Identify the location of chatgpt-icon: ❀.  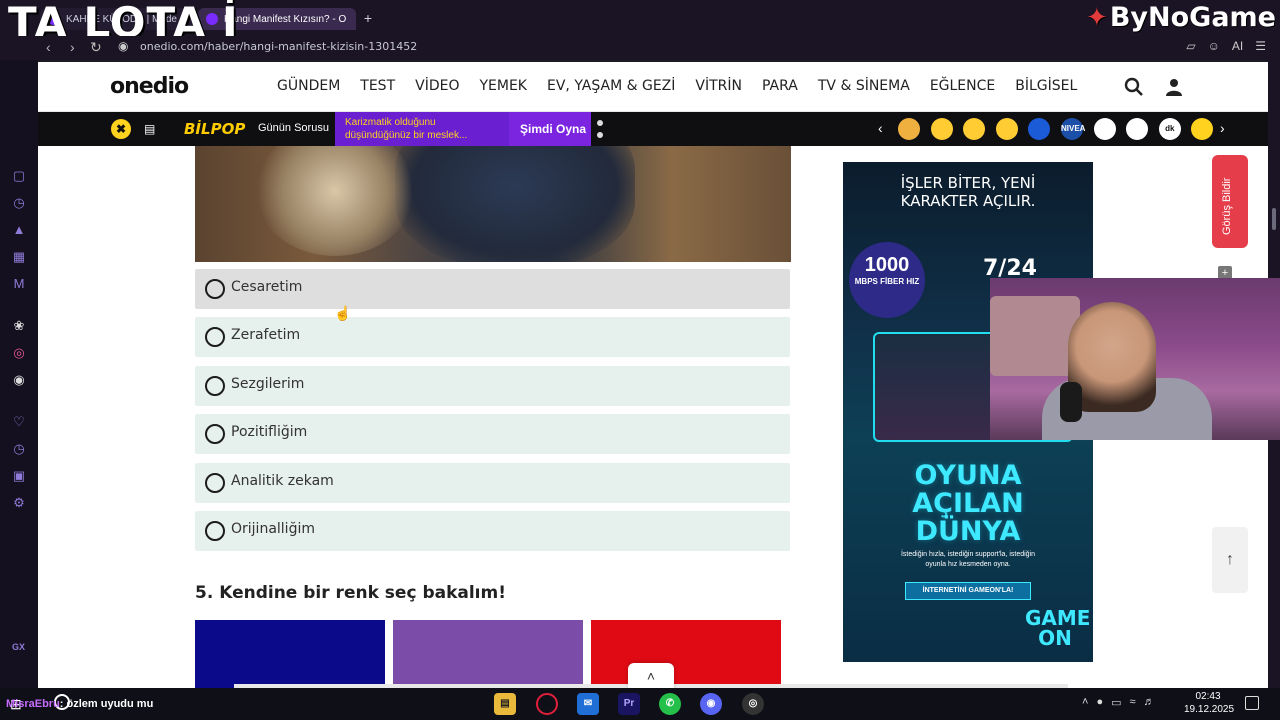
(19, 326).